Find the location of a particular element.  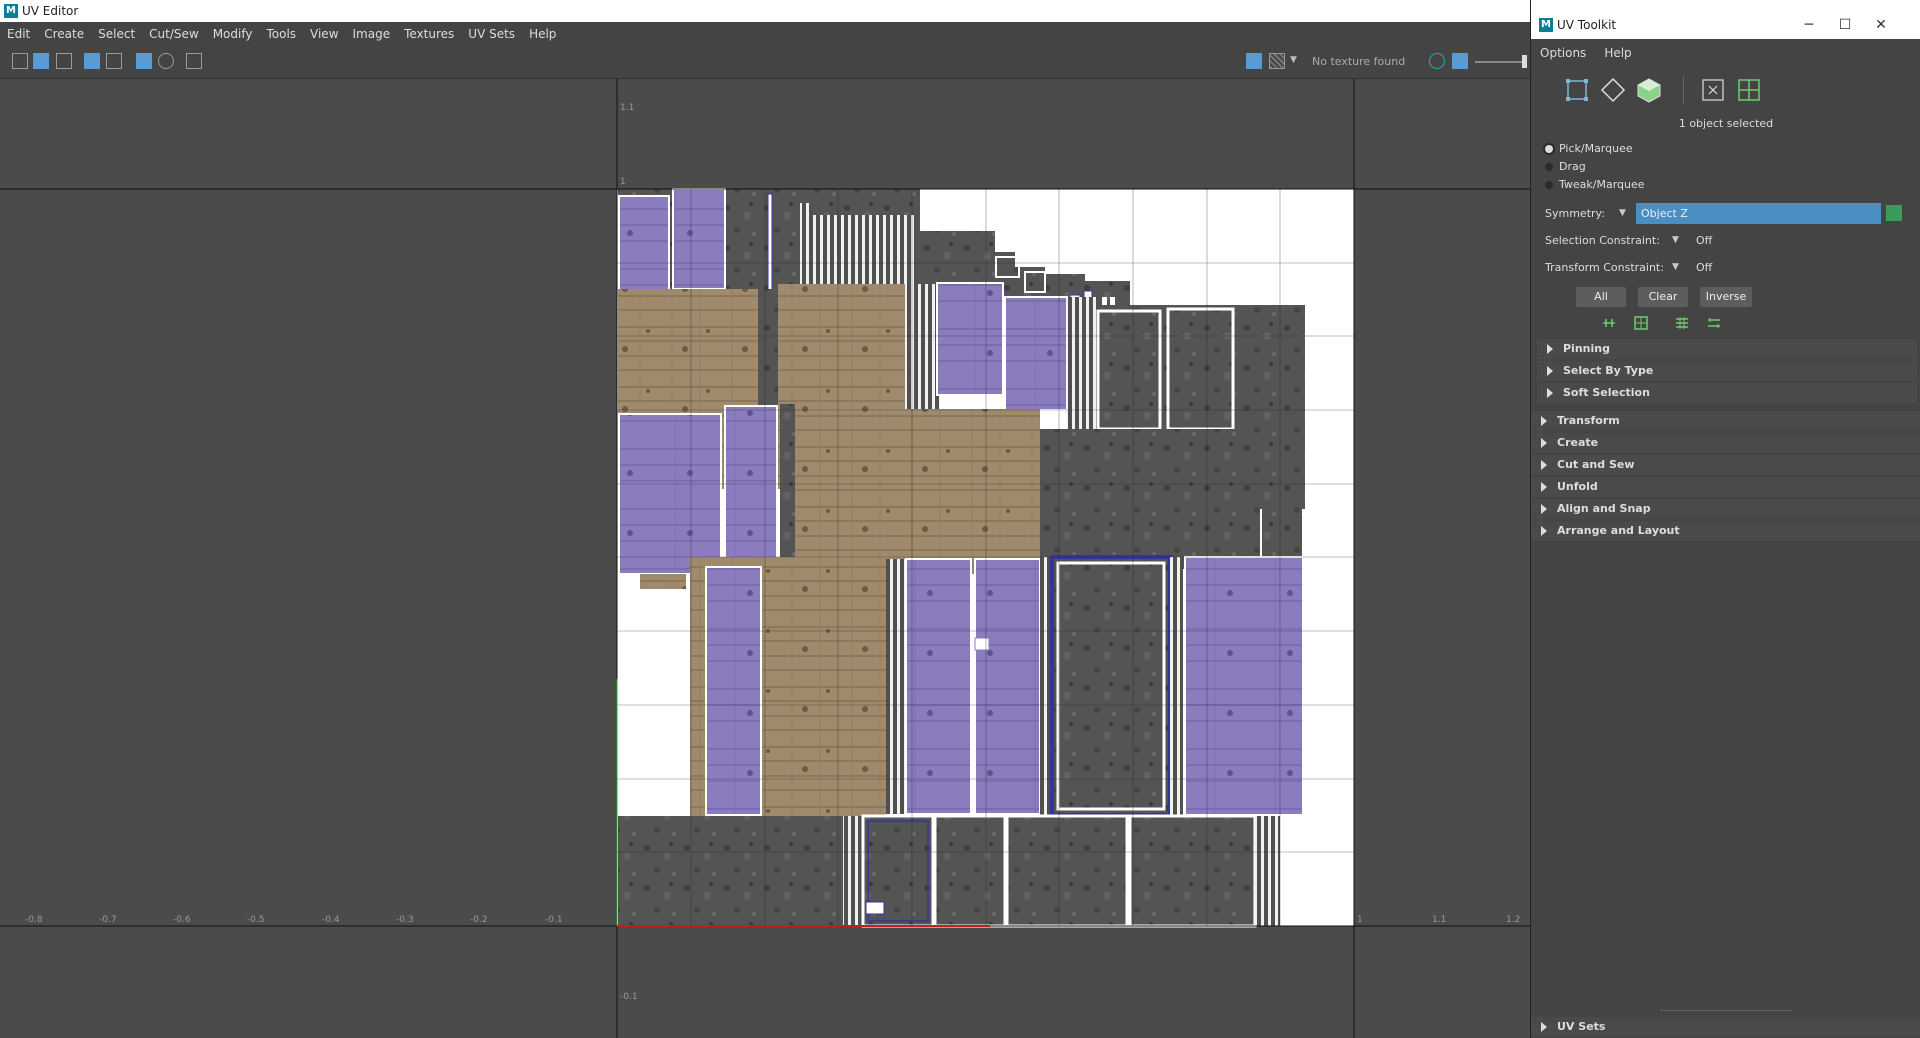

section-cut-and-sew: Cut and Sew is located at coordinates (1725, 465).